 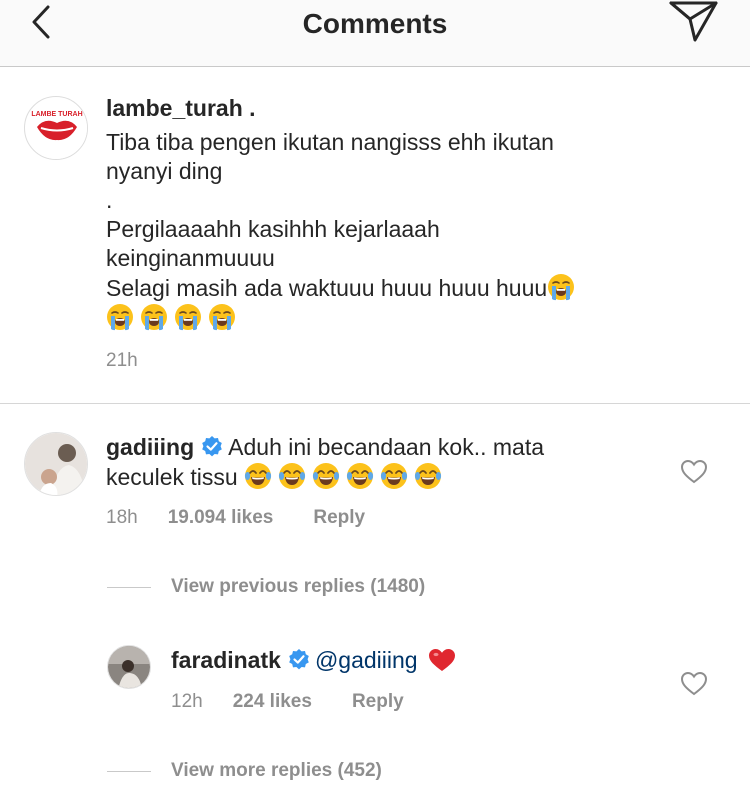 I want to click on reply-text: faradinatk @gadiiing, so click(x=411, y=660).